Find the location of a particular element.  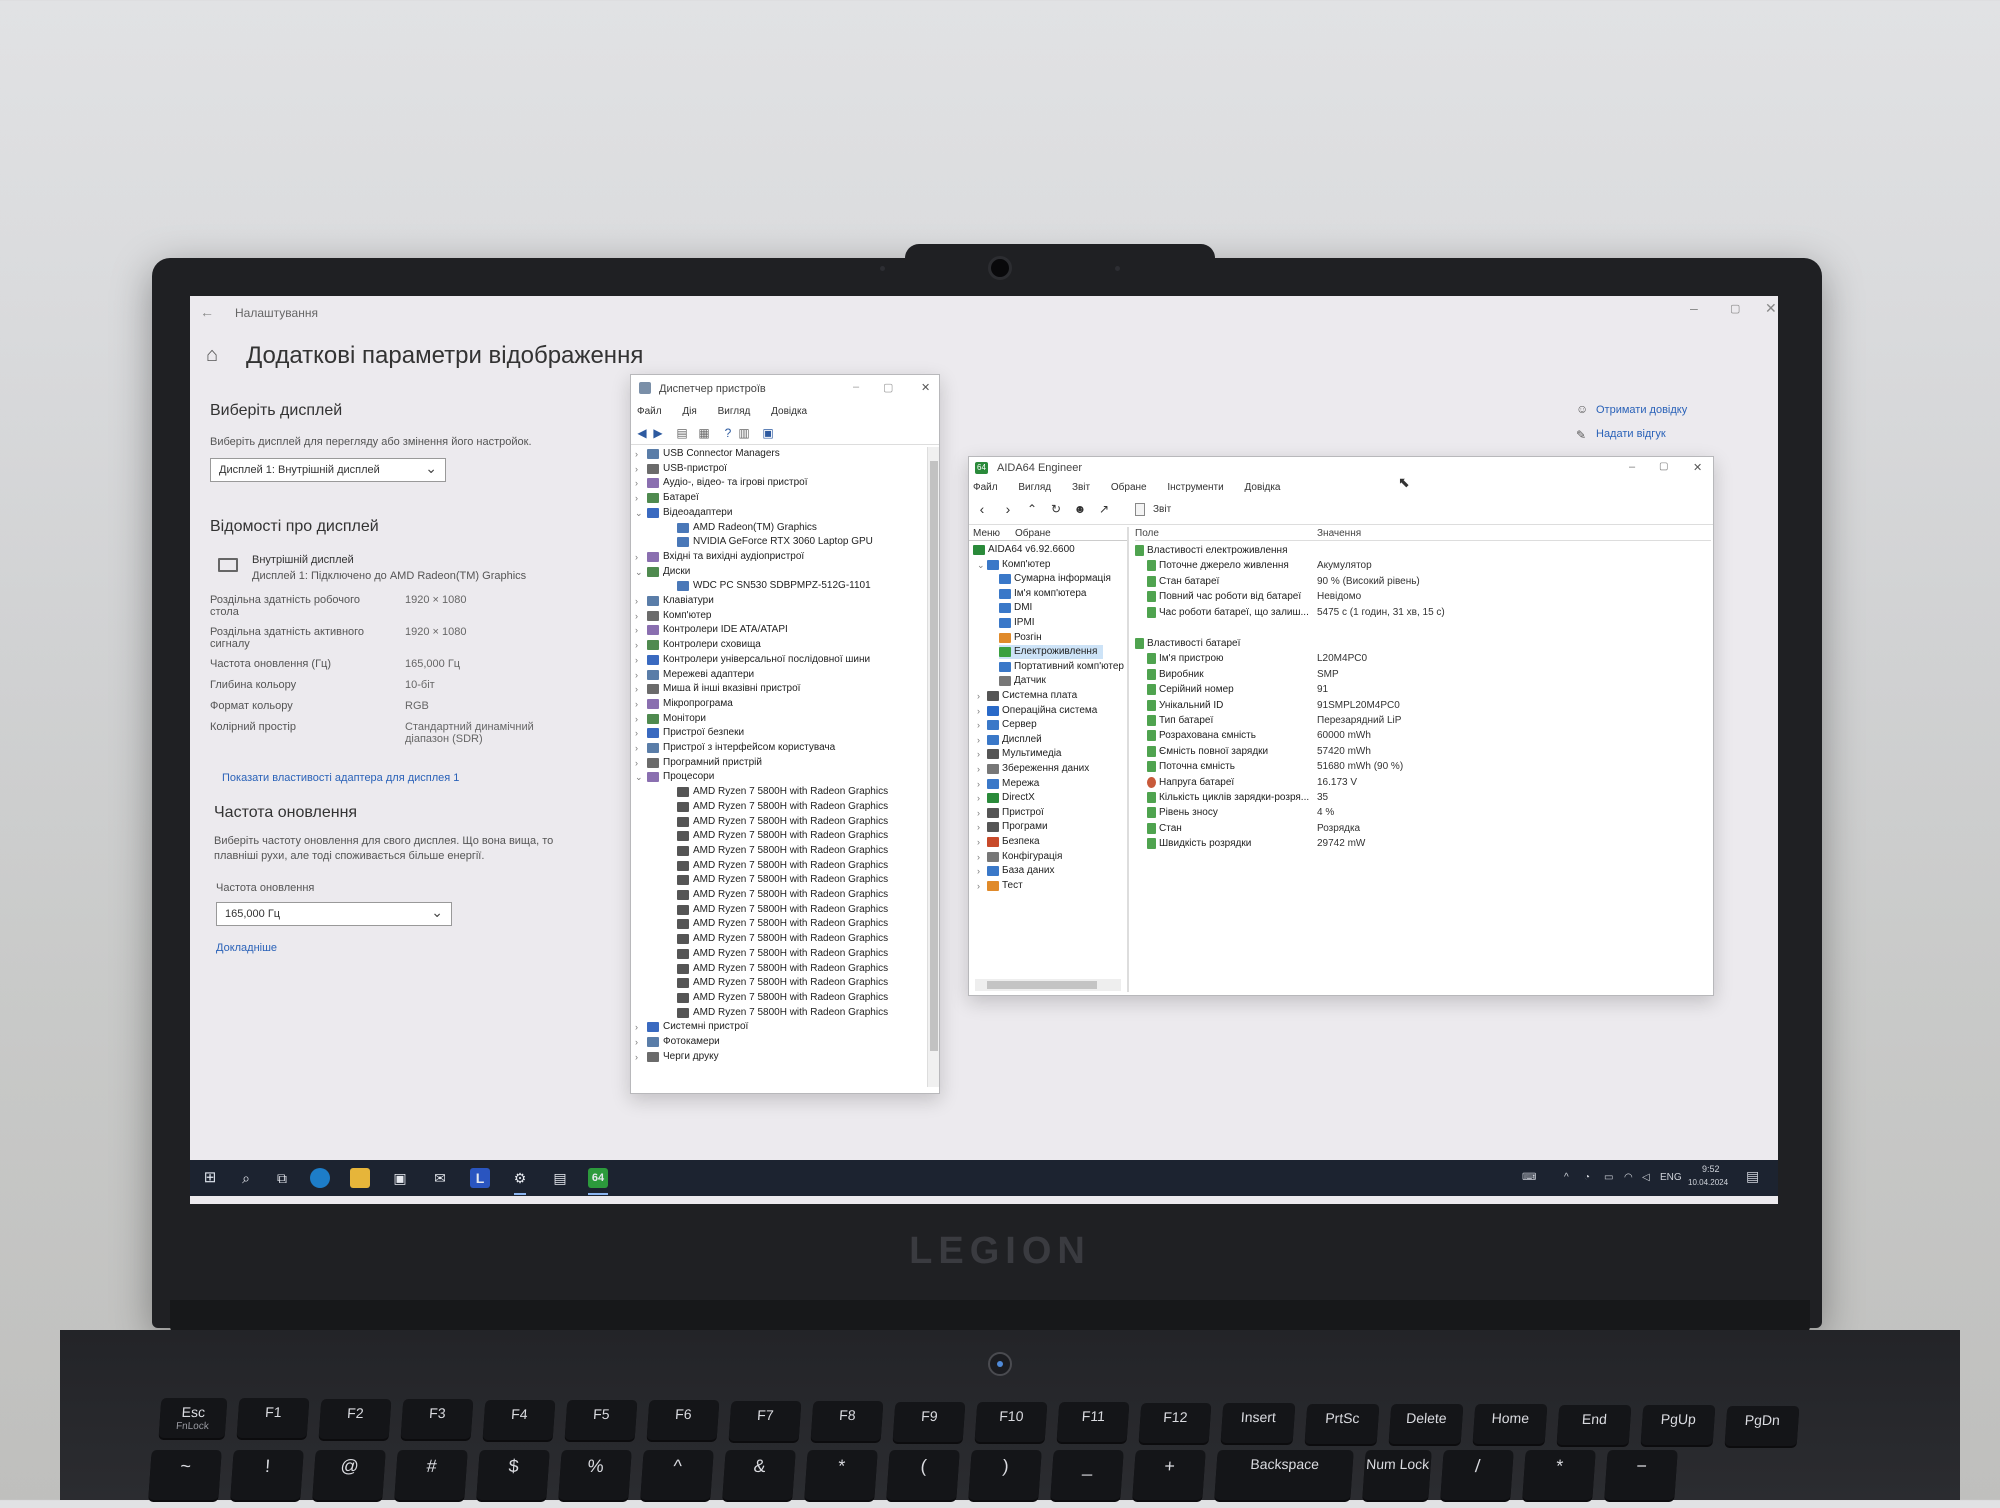

power-button-icon is located at coordinates (1000, 1364).